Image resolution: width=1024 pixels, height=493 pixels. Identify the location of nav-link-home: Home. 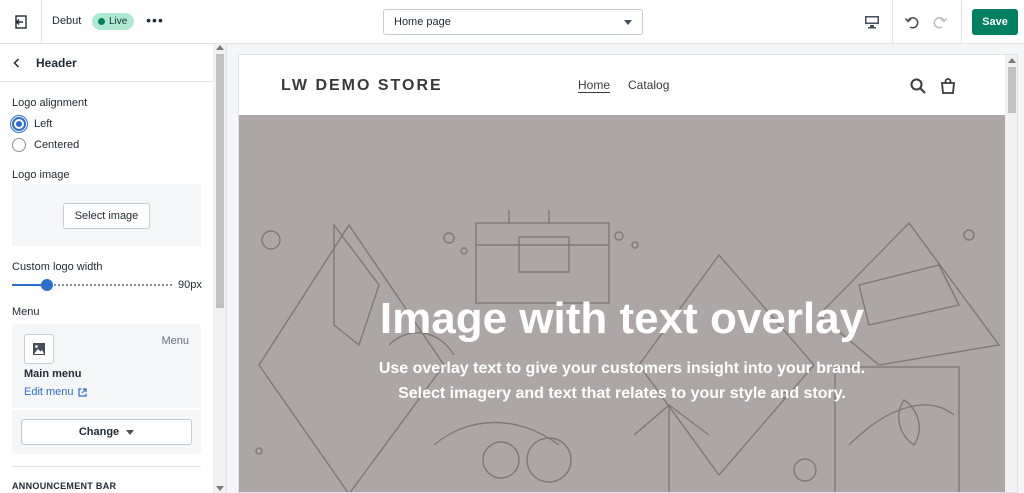
(594, 85).